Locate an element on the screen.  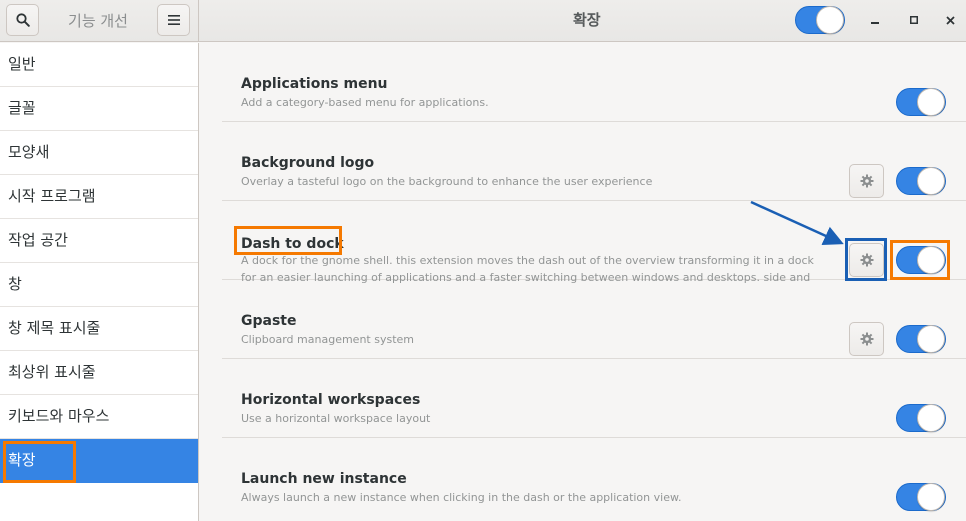
sidebar-item-label: 시작 프로그램 is located at coordinates (52, 196).